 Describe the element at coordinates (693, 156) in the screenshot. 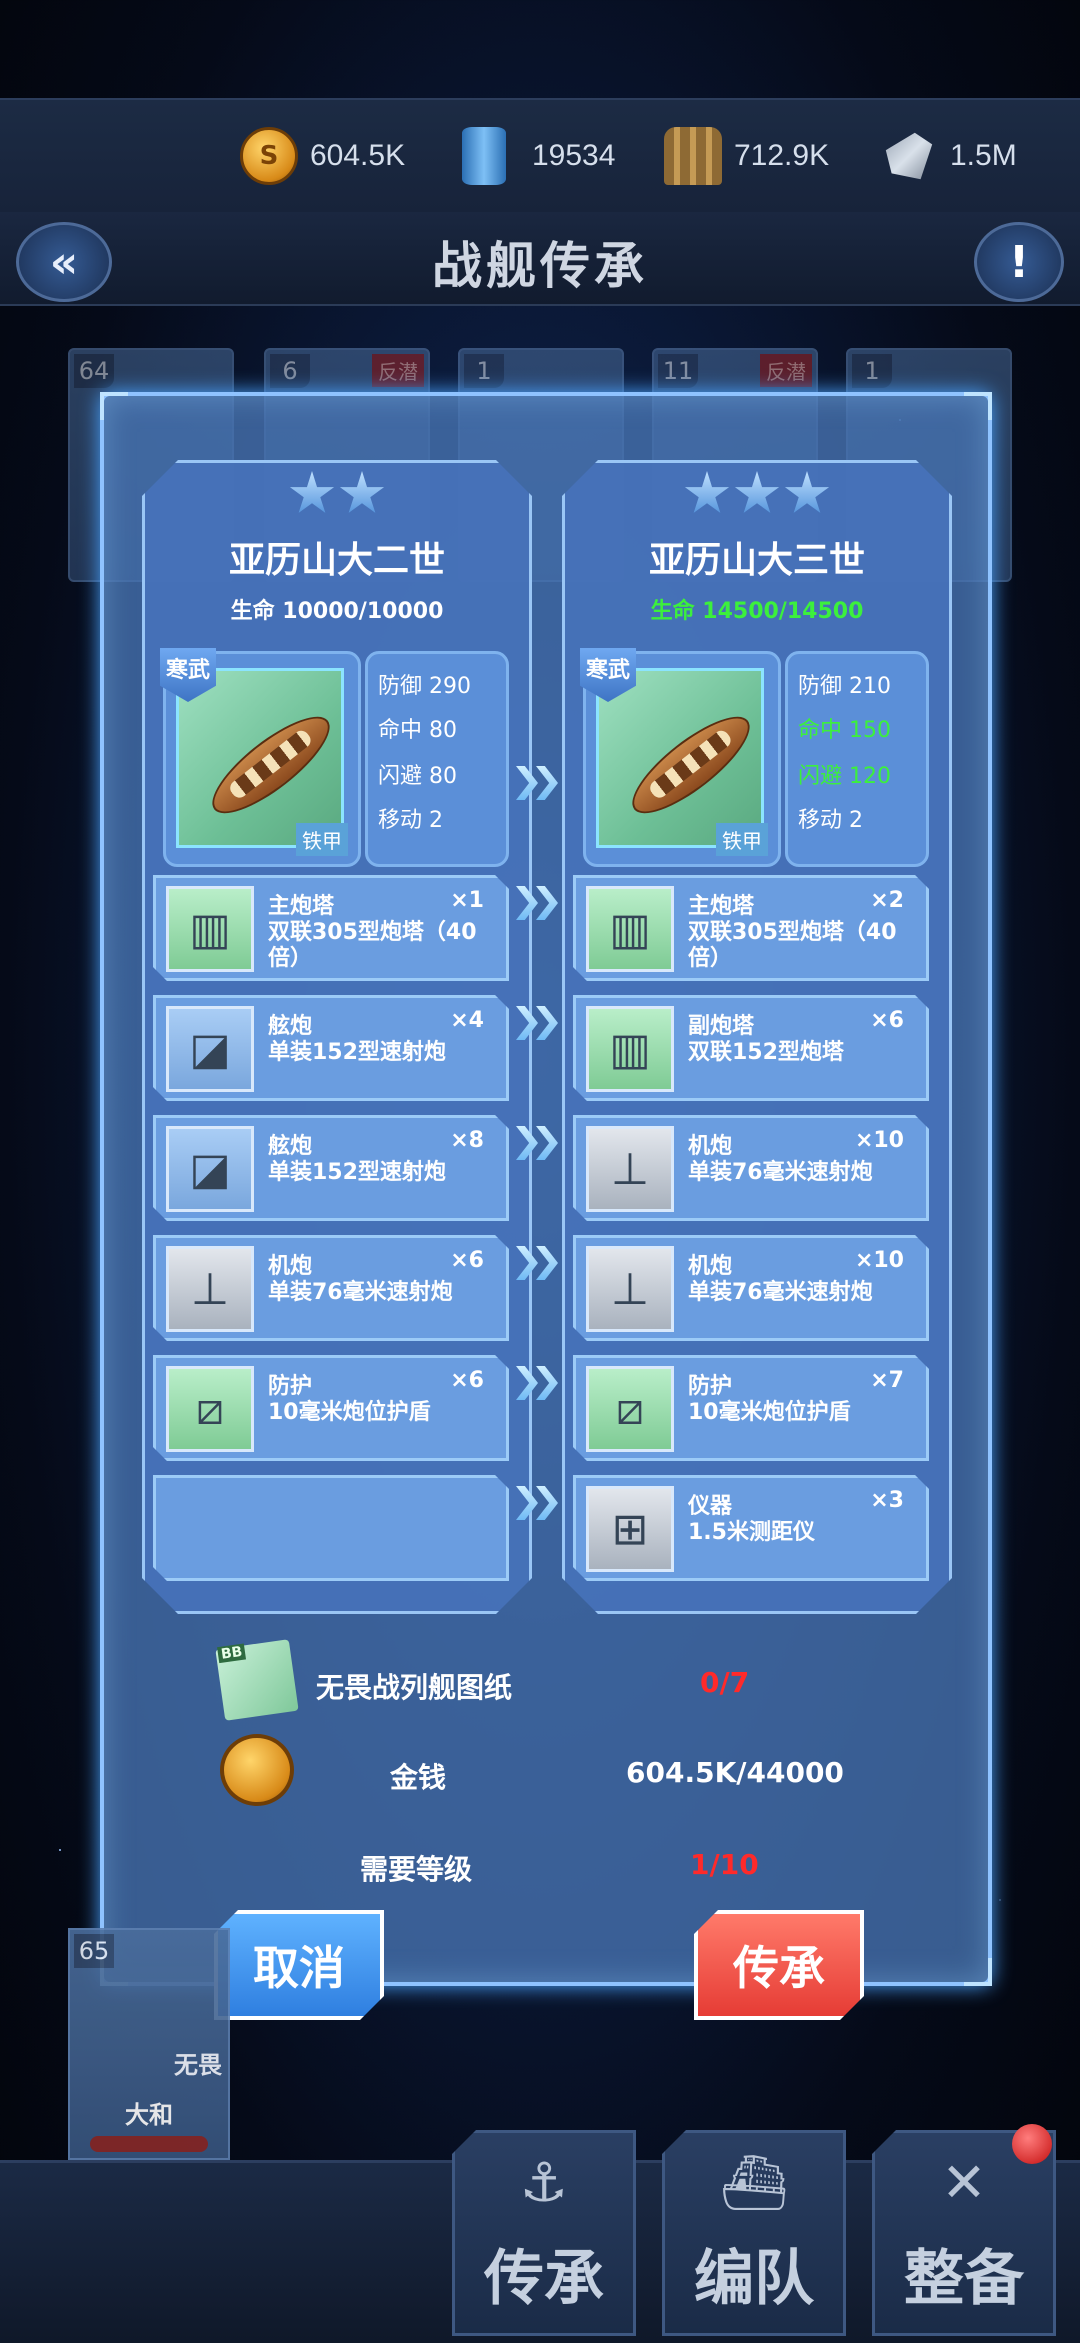

I see `ammo-shells-icon` at that location.